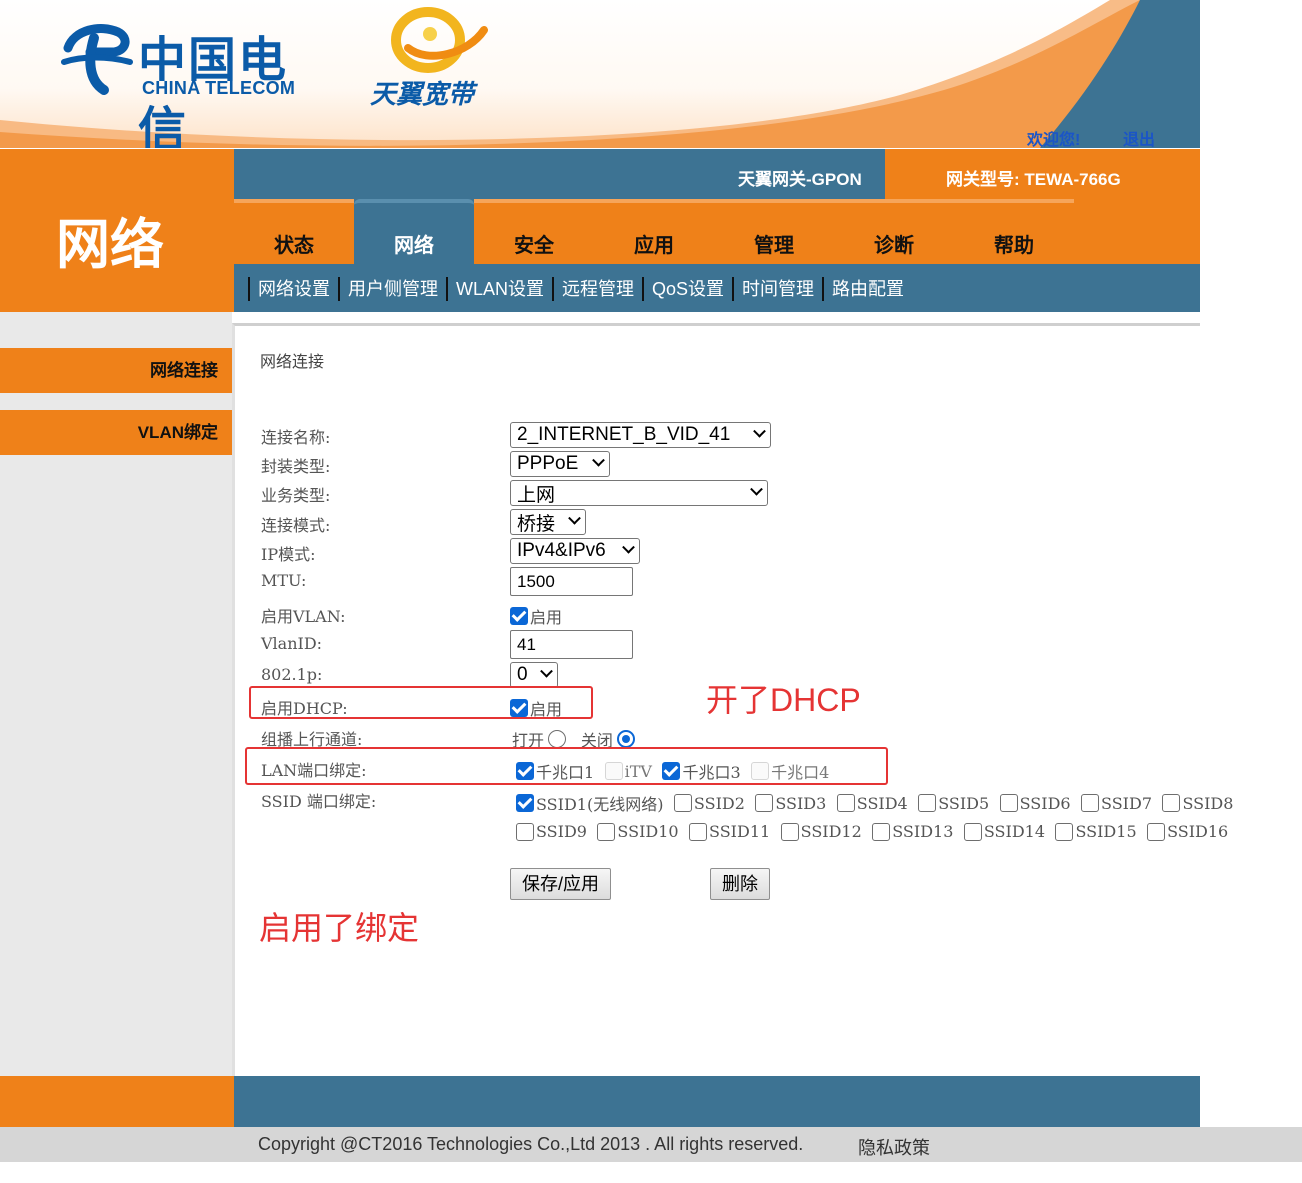  What do you see at coordinates (522, 674) in the screenshot?
I see `select-value: 0` at bounding box center [522, 674].